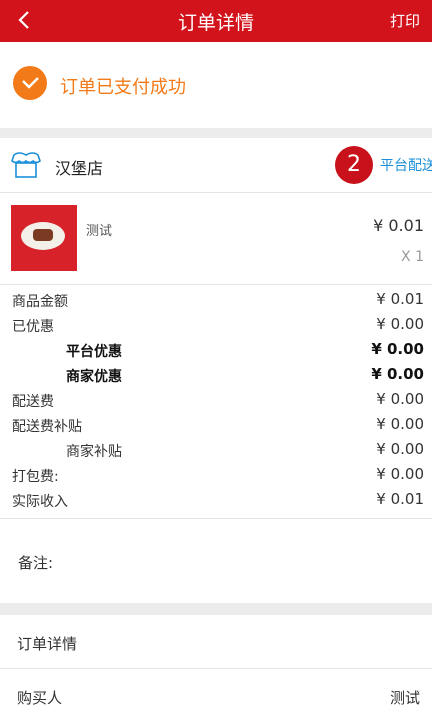  Describe the element at coordinates (216, 500) in the screenshot. I see `fee-row: 实际收入 ¥ 0.01` at that location.